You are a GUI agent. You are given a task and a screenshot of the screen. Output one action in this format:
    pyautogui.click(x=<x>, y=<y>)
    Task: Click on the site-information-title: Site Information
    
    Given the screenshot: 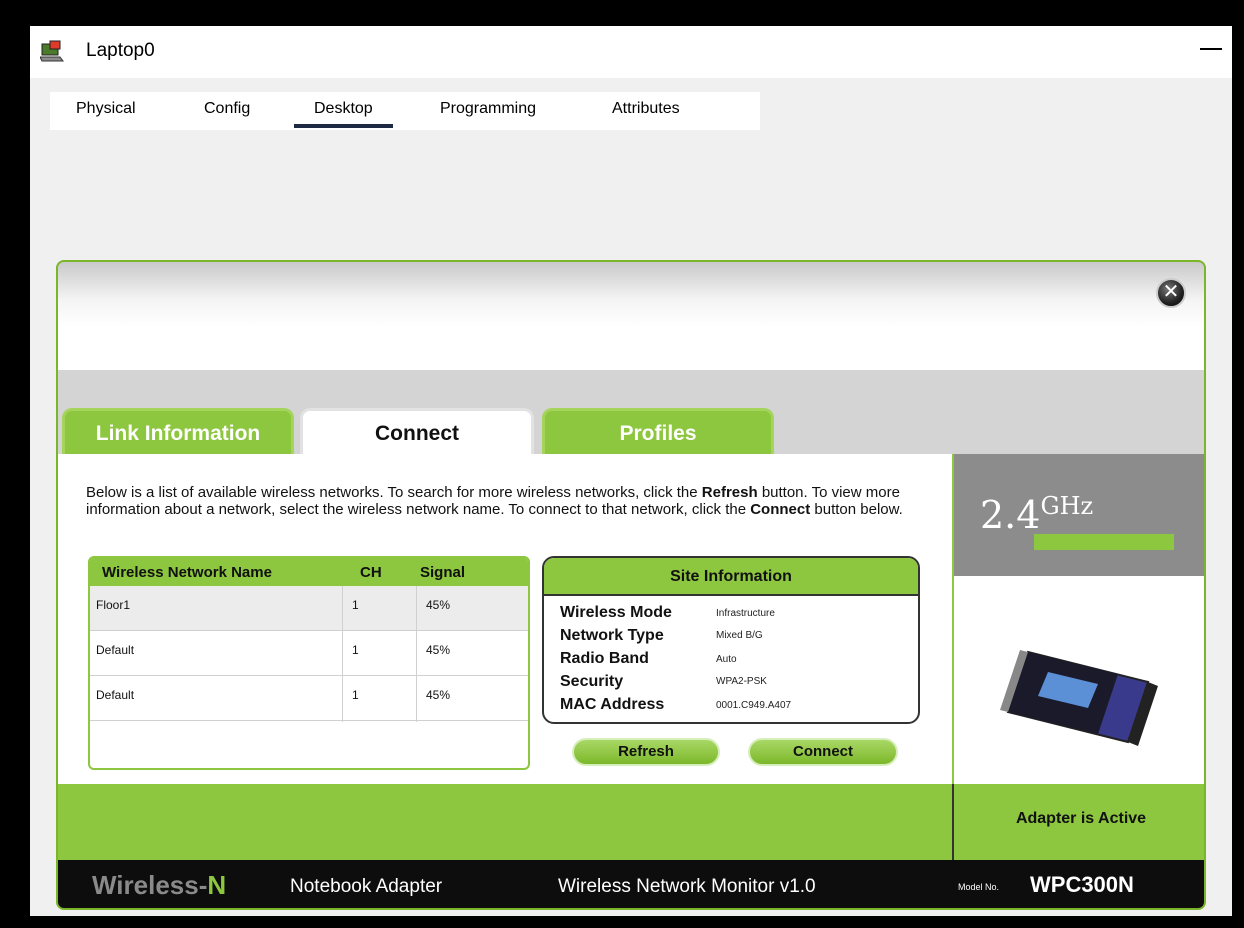 What is the action you would take?
    pyautogui.click(x=731, y=577)
    